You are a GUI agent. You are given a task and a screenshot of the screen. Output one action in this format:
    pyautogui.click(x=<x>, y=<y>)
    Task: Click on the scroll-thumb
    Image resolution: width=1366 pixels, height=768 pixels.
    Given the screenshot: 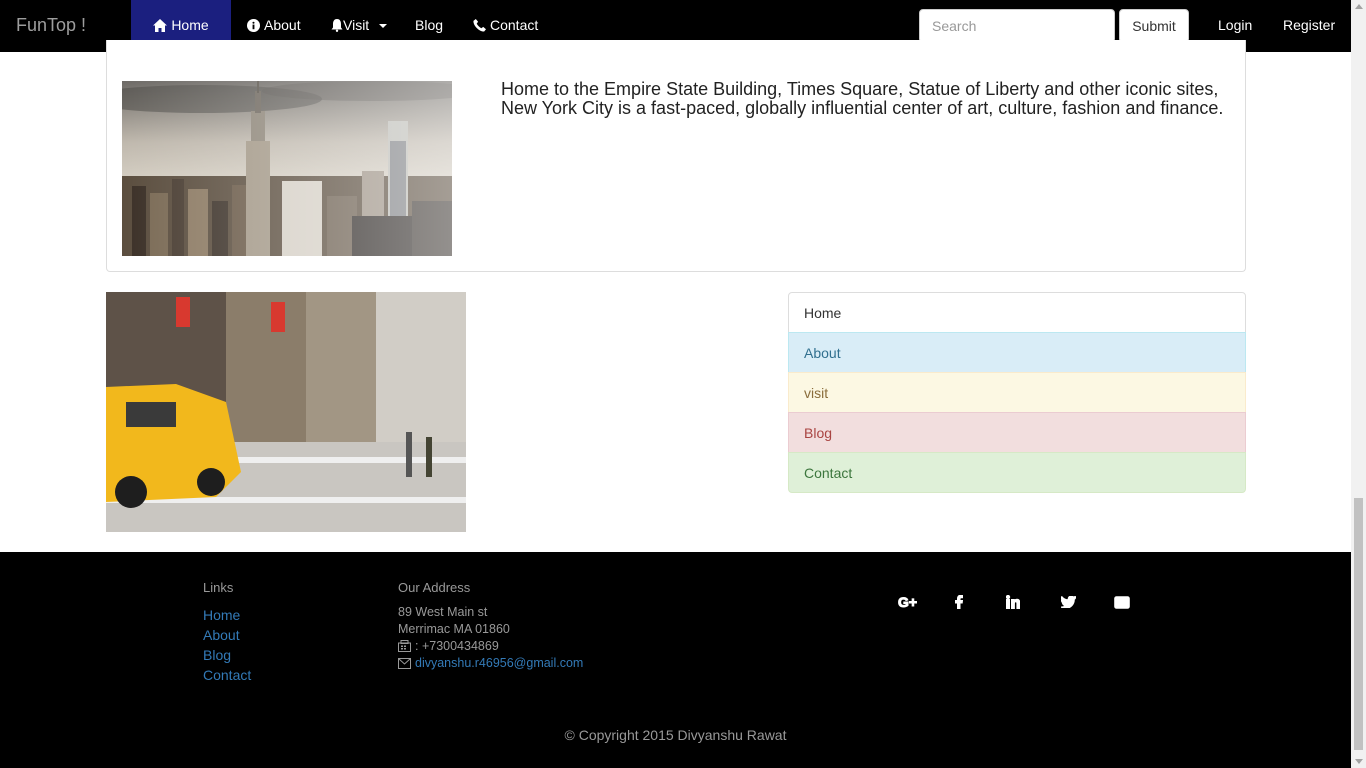 What is the action you would take?
    pyautogui.click(x=1358, y=624)
    